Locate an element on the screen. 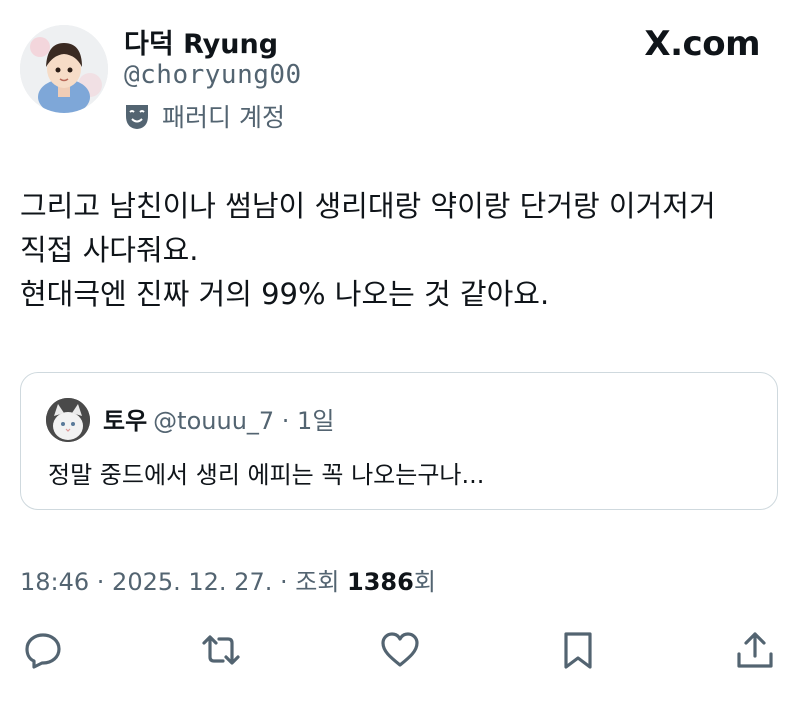  parody-mask-icon is located at coordinates (137, 117).